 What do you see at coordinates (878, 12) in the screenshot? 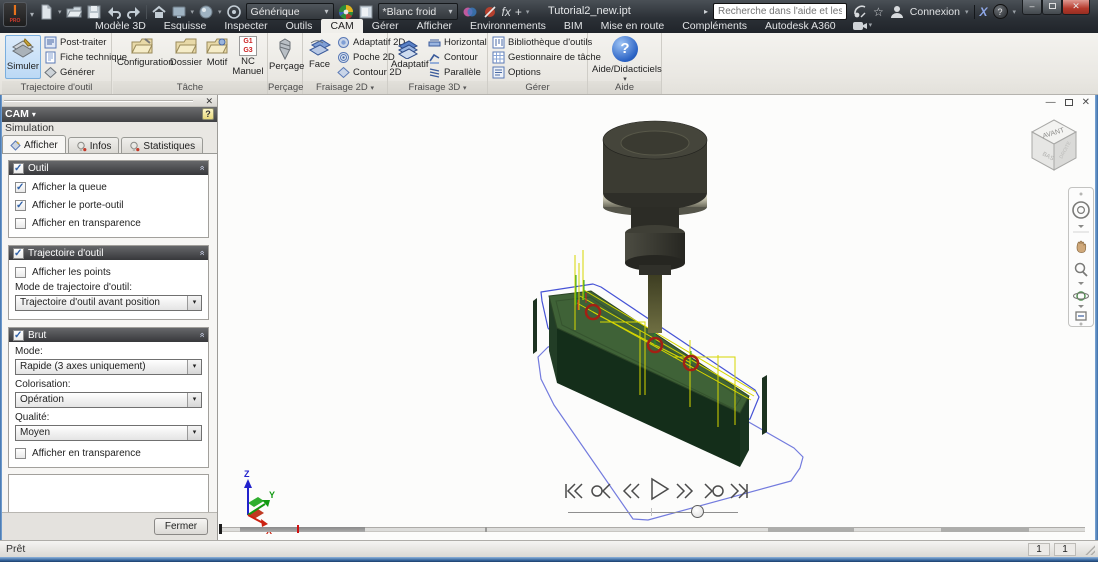
I see `favorites-star-icon: ☆` at bounding box center [878, 12].